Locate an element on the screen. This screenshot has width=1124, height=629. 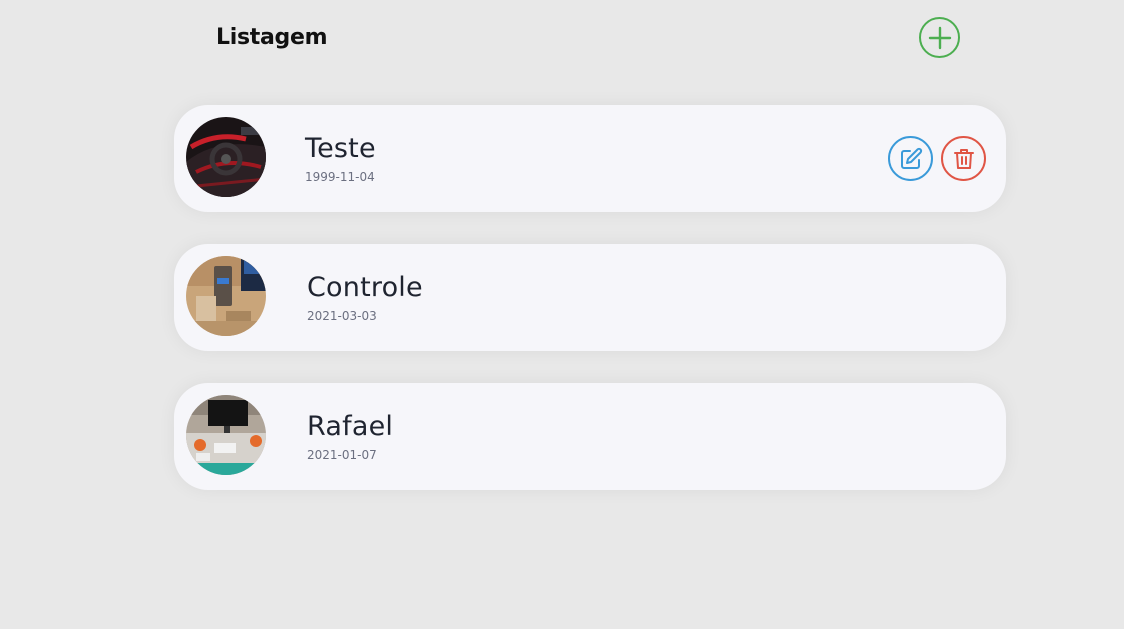
car-interior-photo is located at coordinates (226, 157).